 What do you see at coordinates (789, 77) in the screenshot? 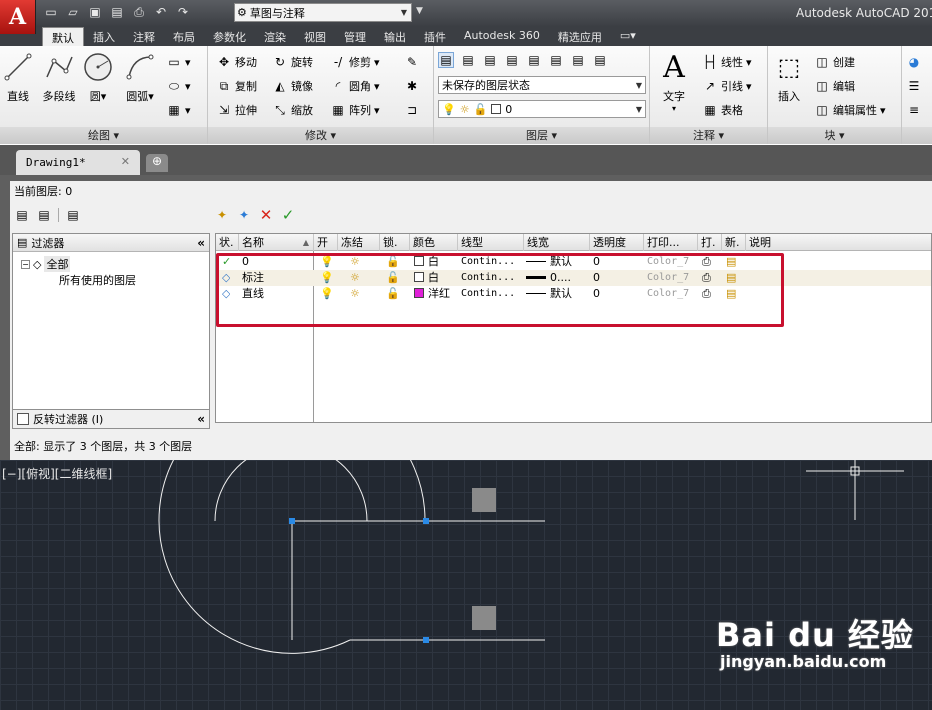
I see `insert-button: ⬚ 插入` at bounding box center [789, 77].